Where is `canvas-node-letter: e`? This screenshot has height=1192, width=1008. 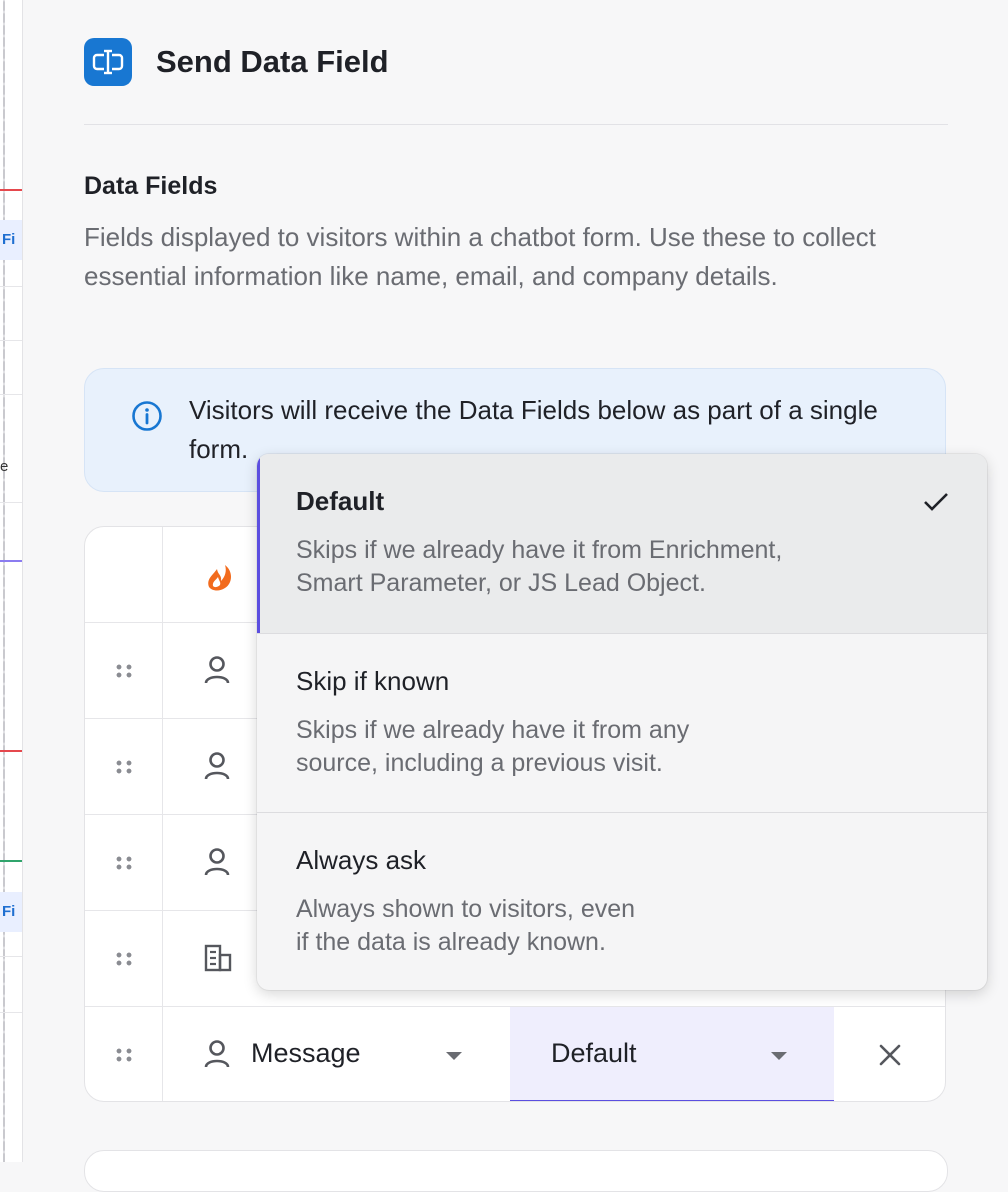
canvas-node-letter: e is located at coordinates (4, 466).